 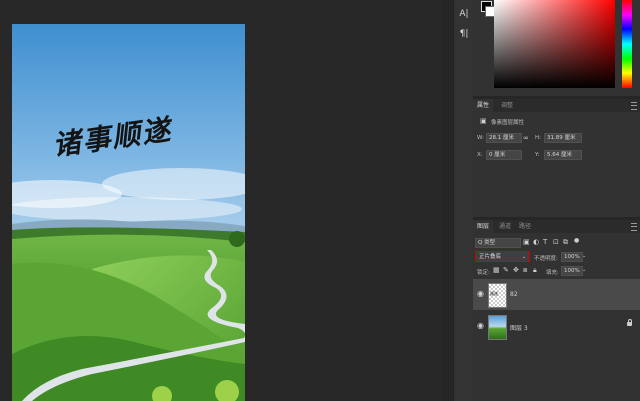 What do you see at coordinates (572, 257) in the screenshot?
I see `opacity-field: 100%` at bounding box center [572, 257].